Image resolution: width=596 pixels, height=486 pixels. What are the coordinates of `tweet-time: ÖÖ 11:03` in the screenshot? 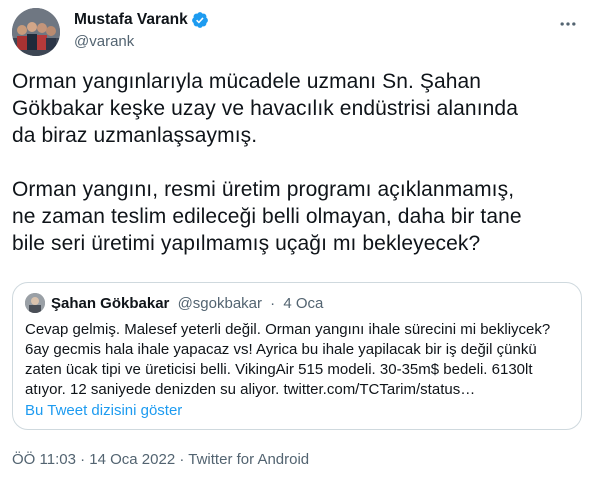 It's located at (44, 459).